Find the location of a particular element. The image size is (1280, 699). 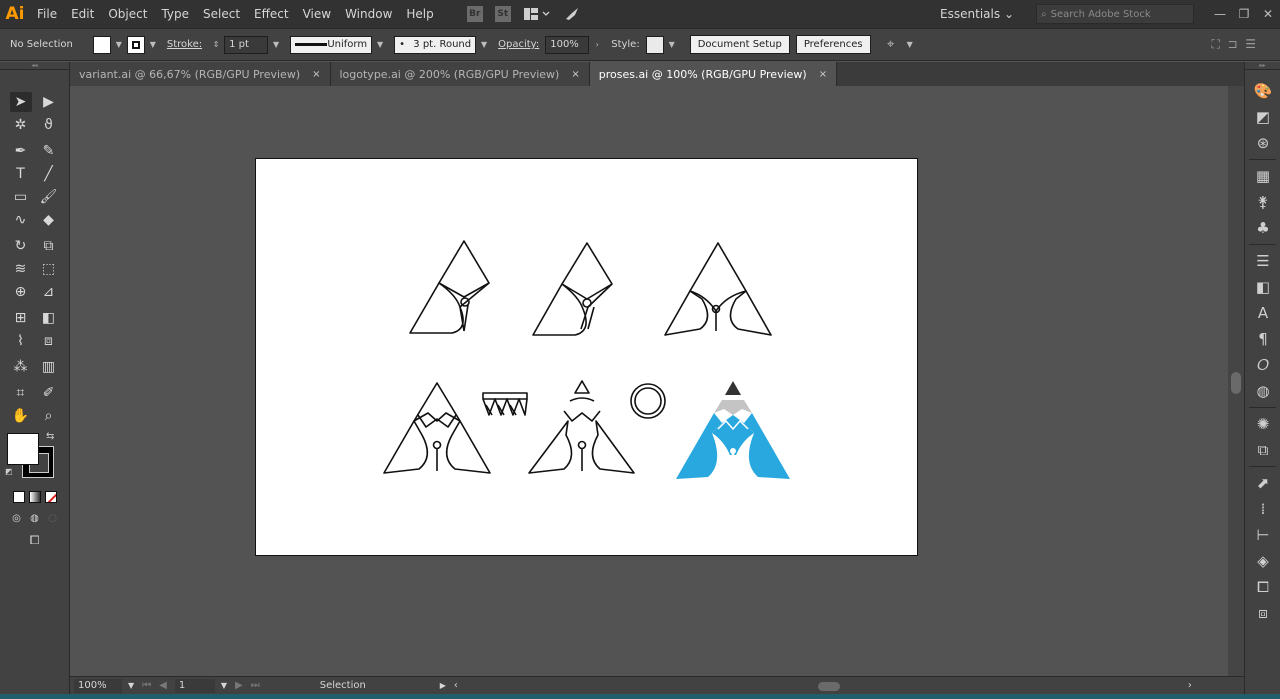

opentype-icon: 𝑂 is located at coordinates (1262, 365).